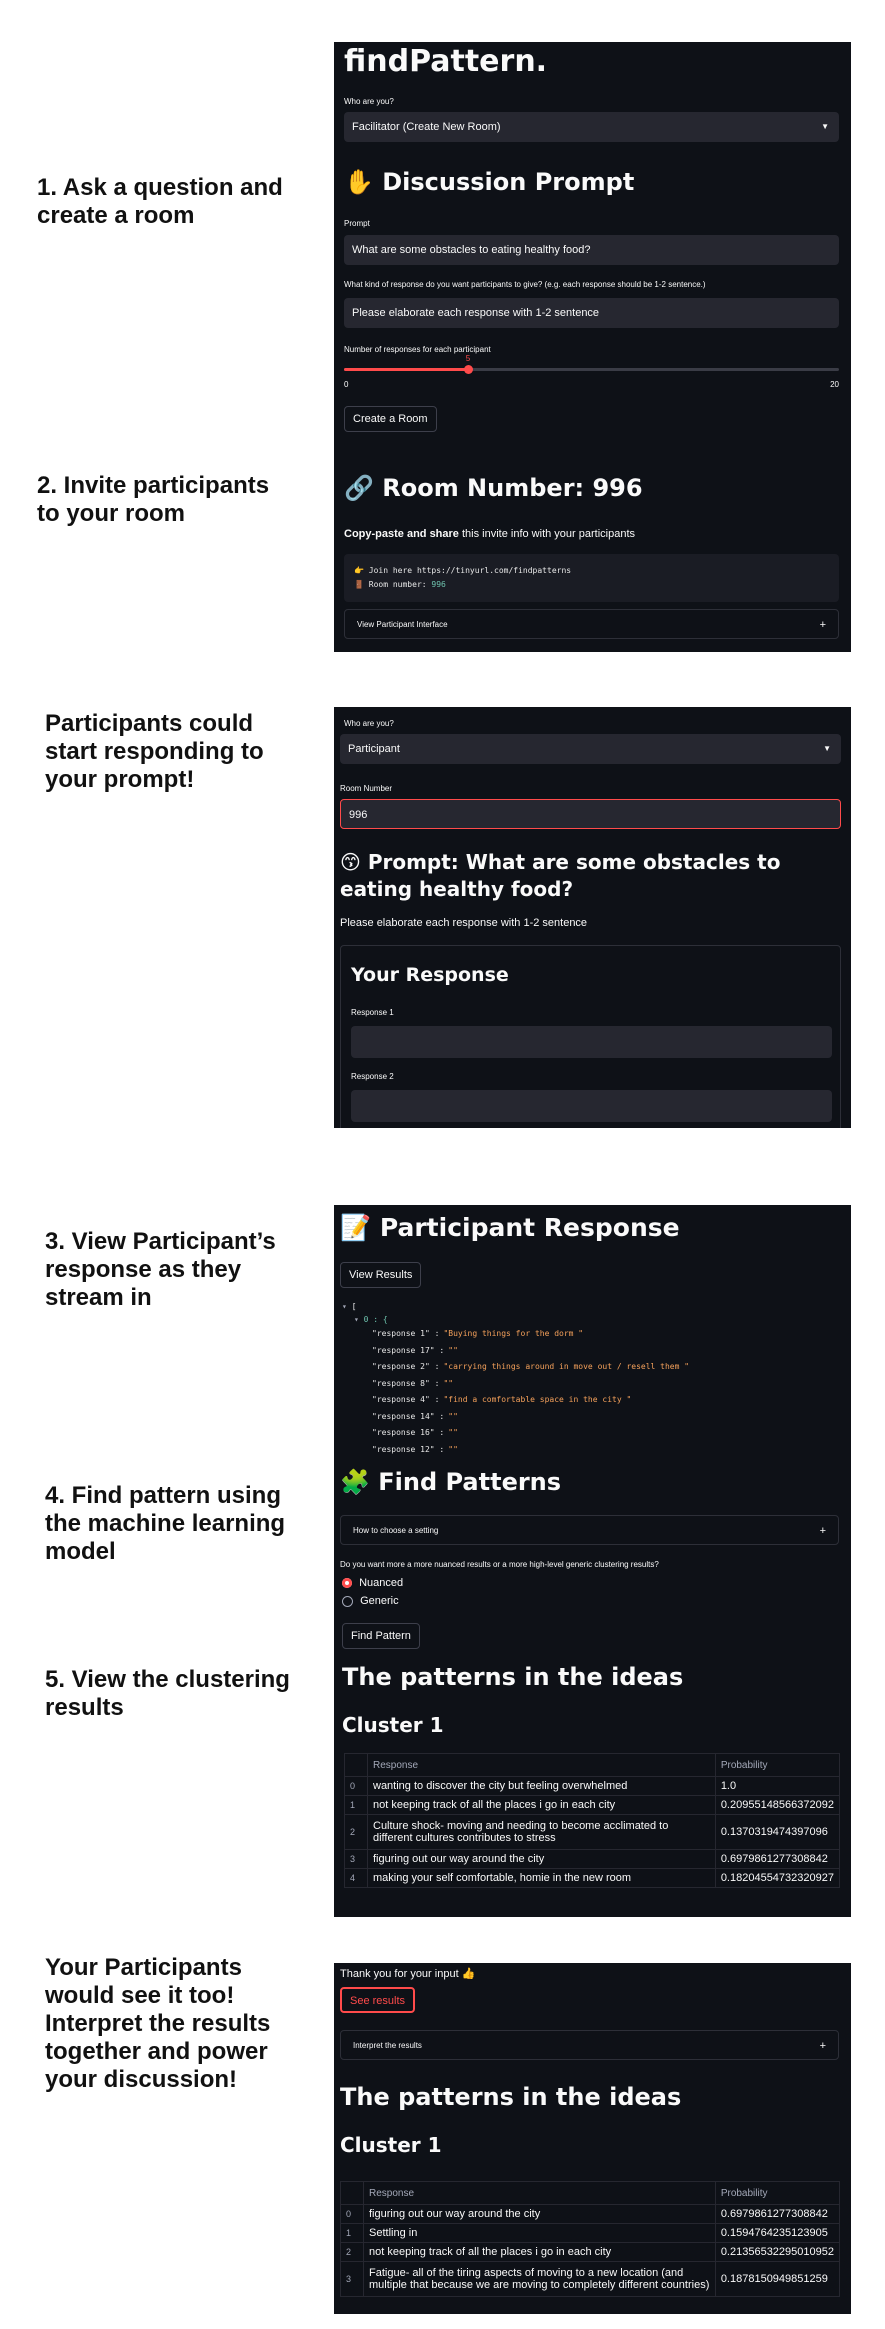 This screenshot has height=2329, width=885. Describe the element at coordinates (591, 127) in the screenshot. I see `role-select: Facilitator (Create New Room) ▼` at that location.